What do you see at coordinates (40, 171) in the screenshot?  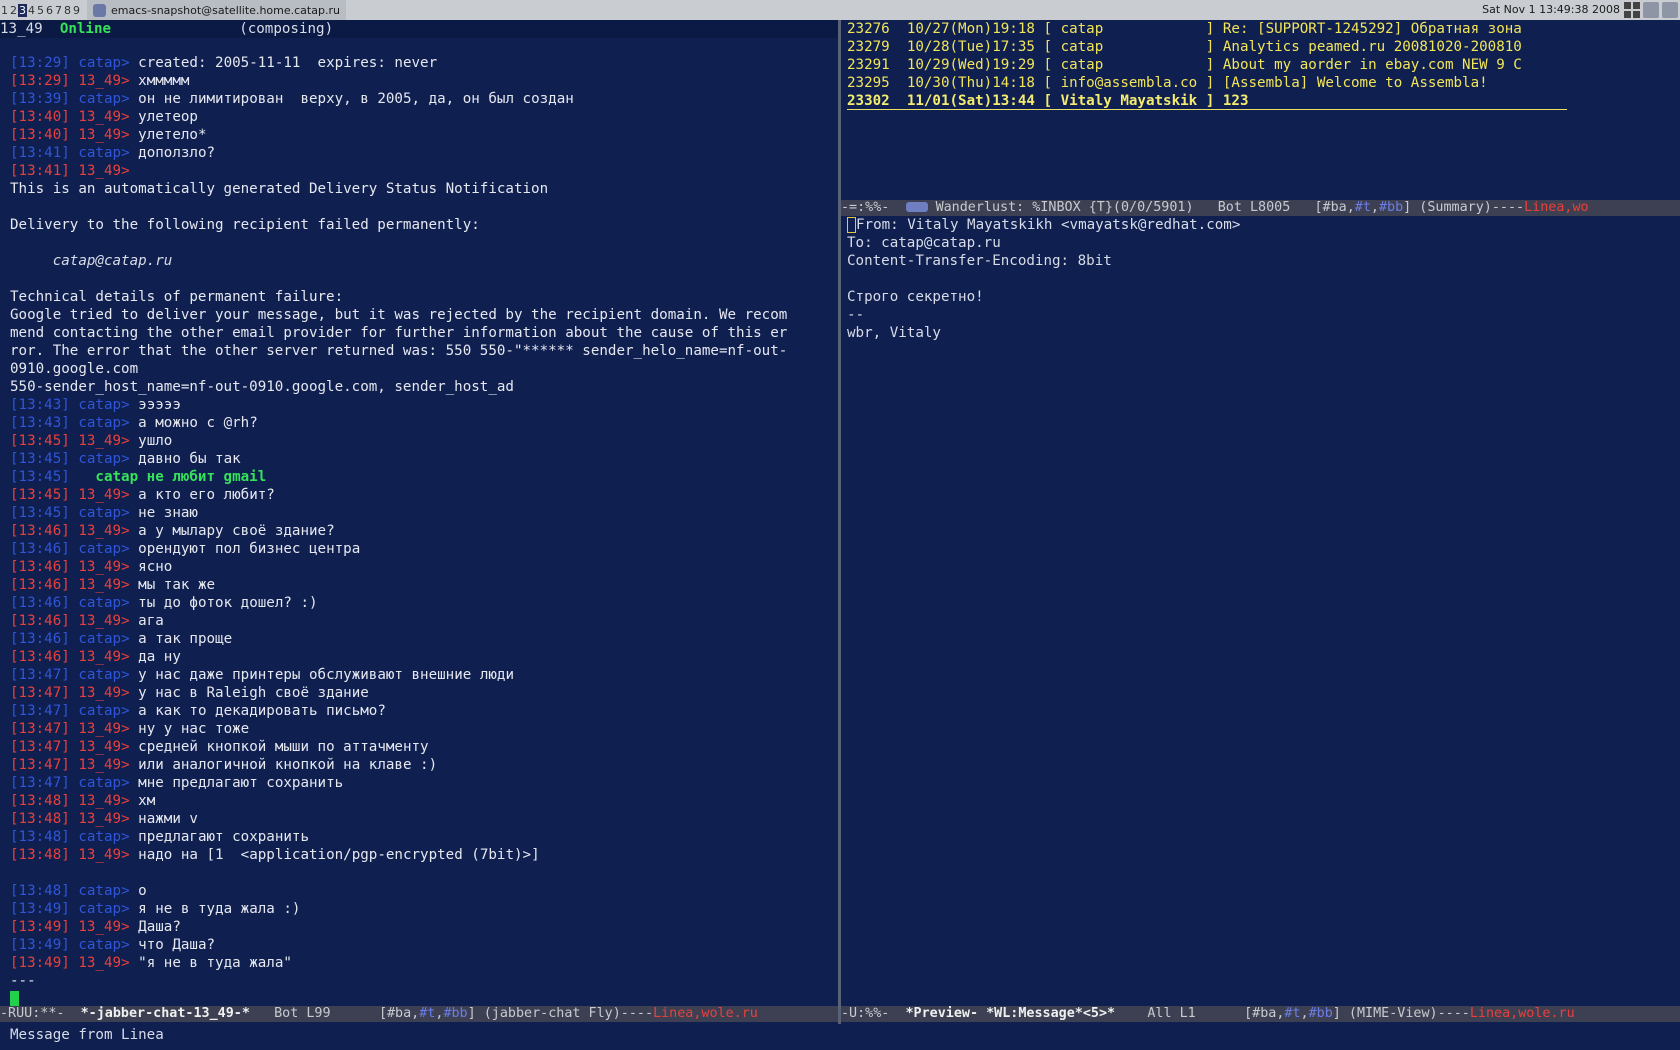 I see `message-timestamp: [13:41]` at bounding box center [40, 171].